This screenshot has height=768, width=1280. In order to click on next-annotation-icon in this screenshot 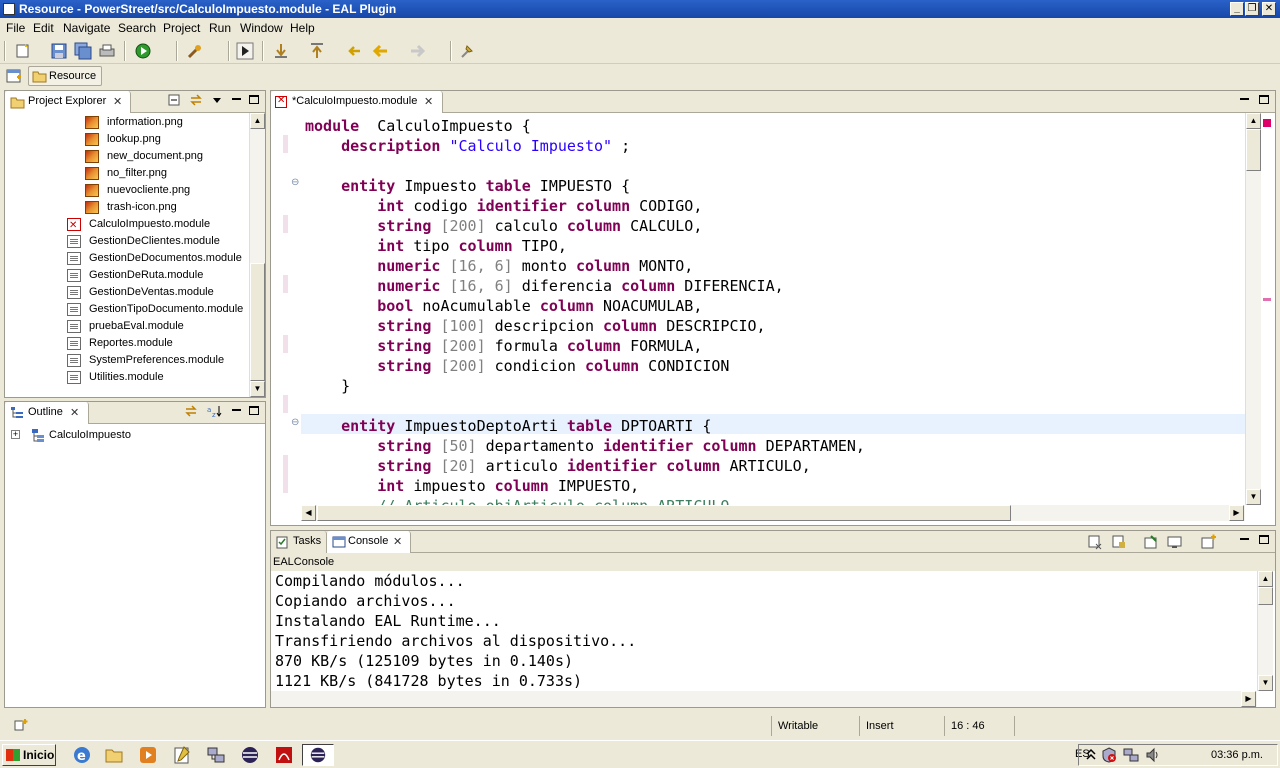, I will do `click(281, 51)`.